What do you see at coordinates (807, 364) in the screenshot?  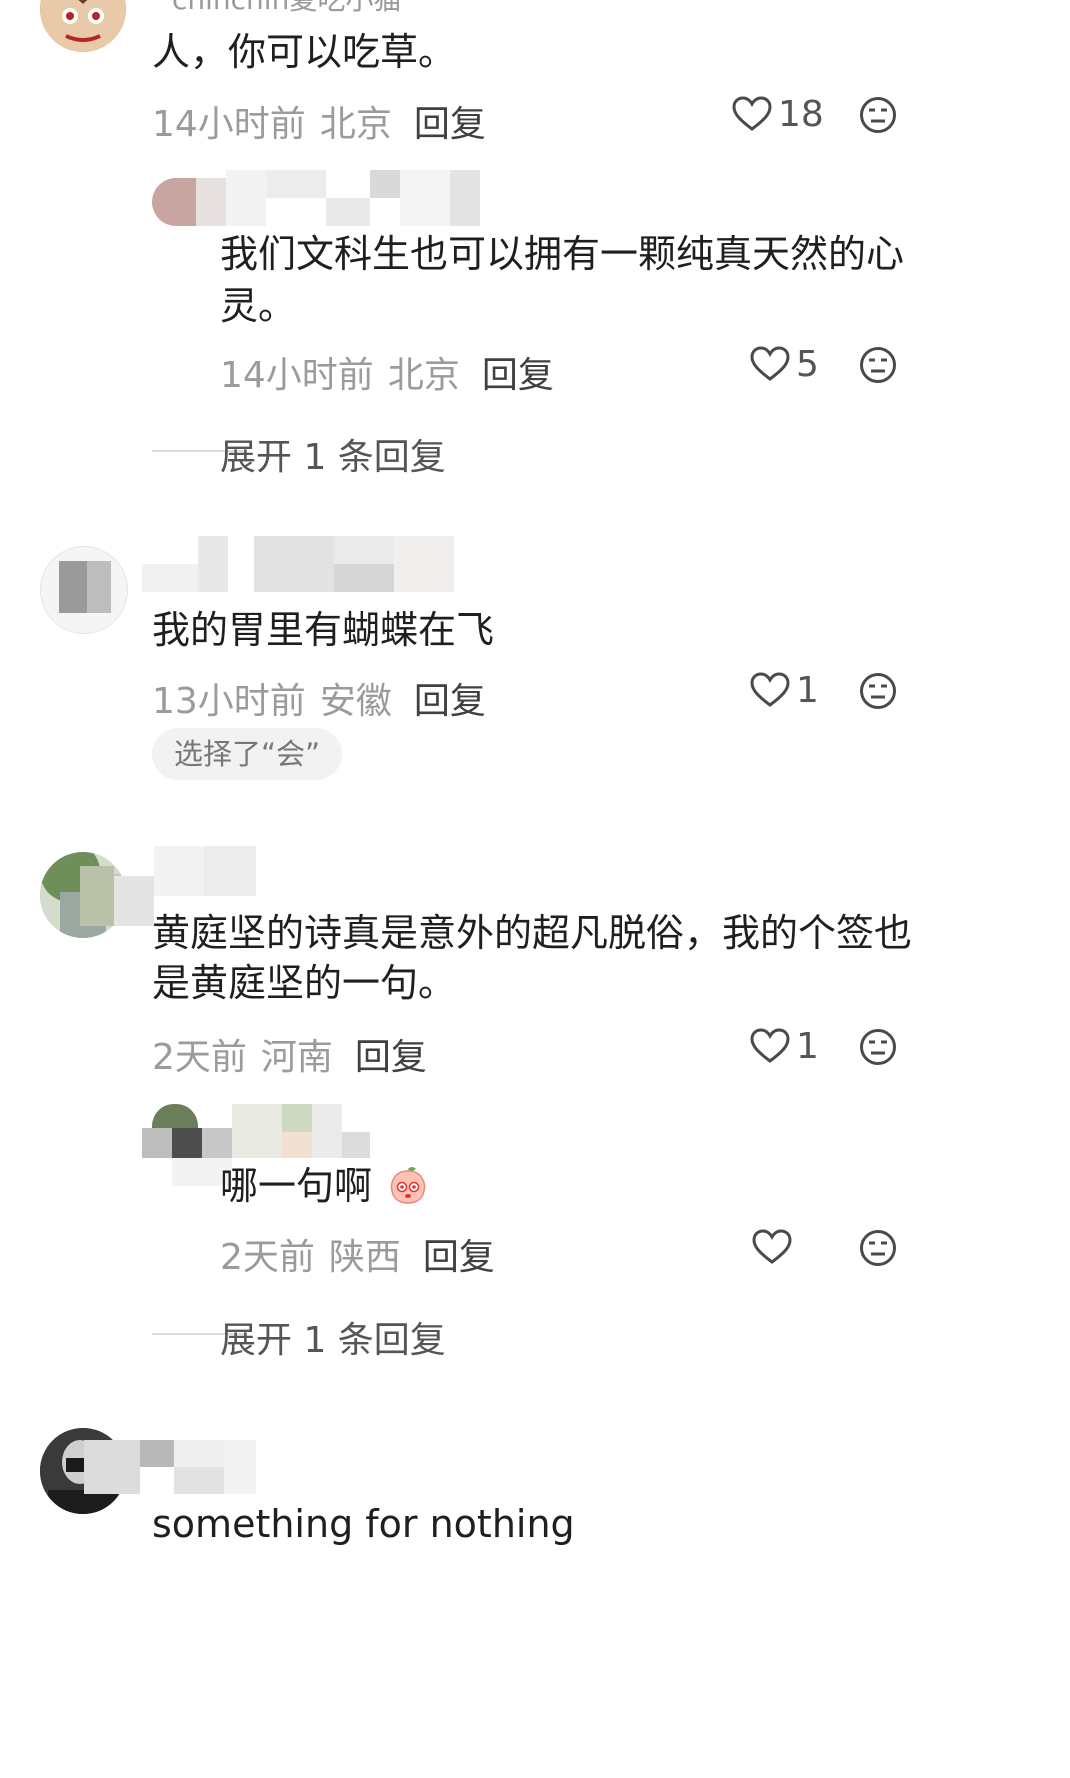 I see `like-count: 5` at bounding box center [807, 364].